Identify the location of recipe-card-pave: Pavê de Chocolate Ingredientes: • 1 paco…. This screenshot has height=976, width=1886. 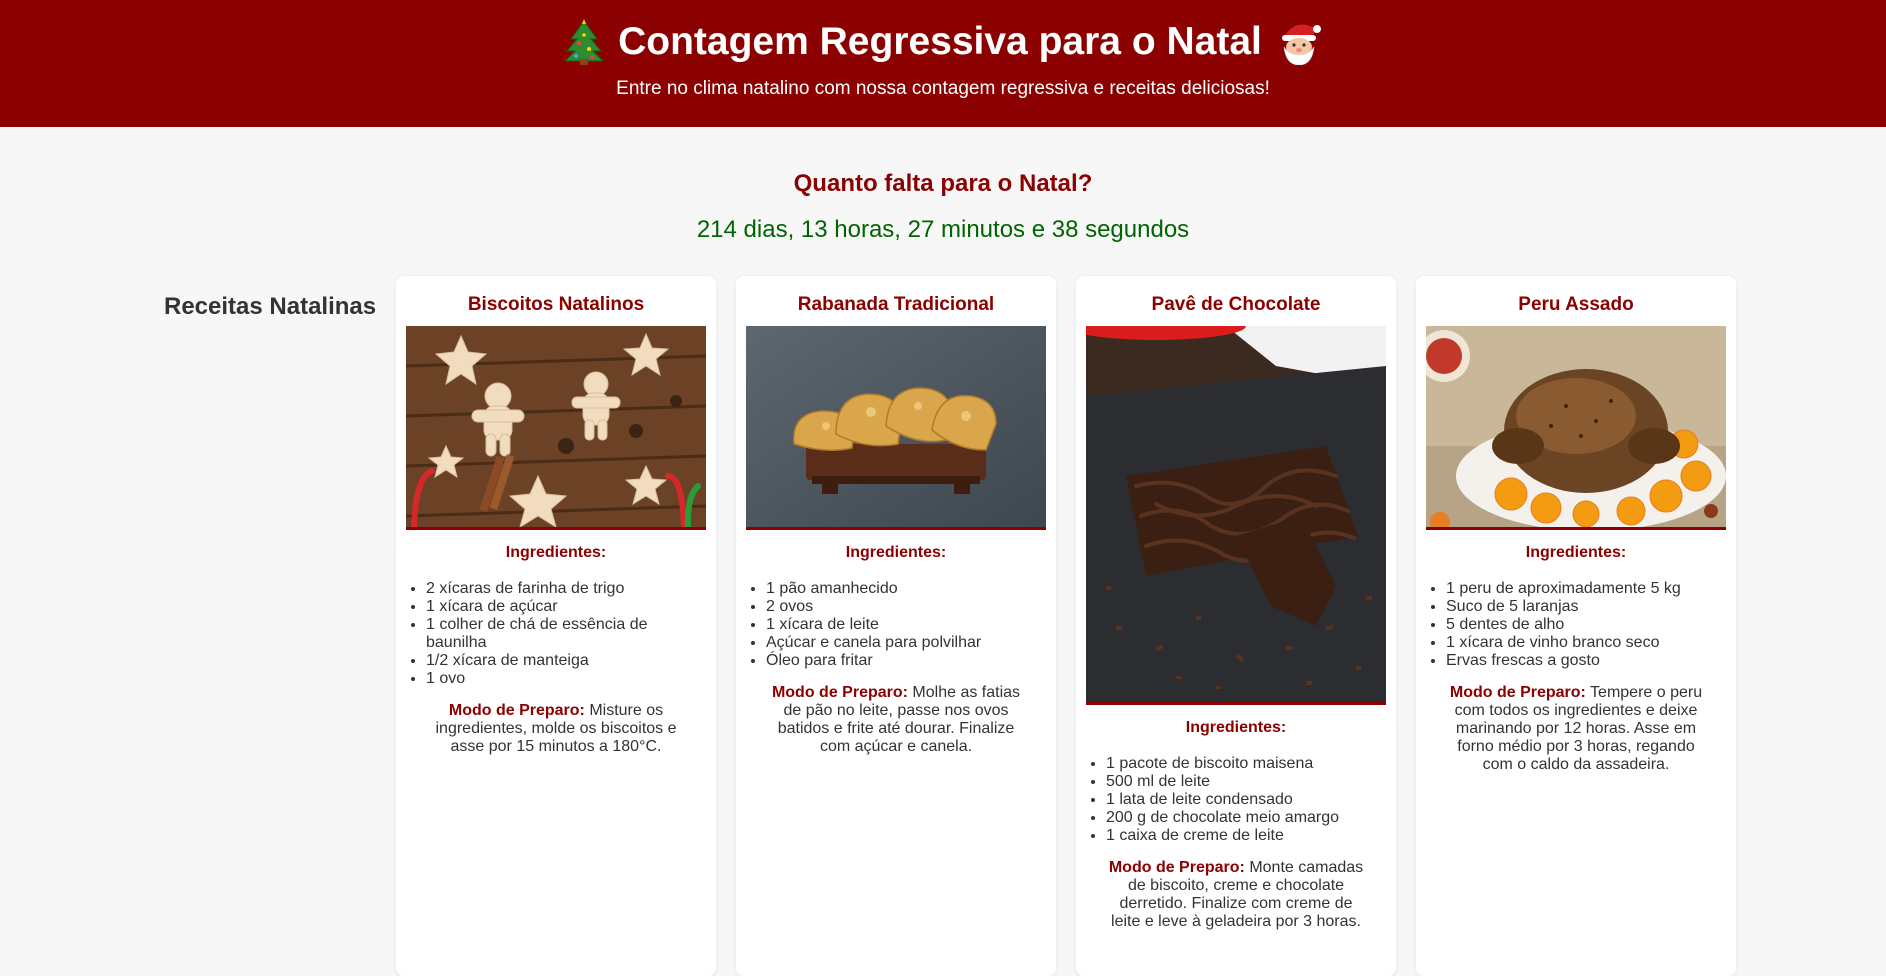
(1236, 626).